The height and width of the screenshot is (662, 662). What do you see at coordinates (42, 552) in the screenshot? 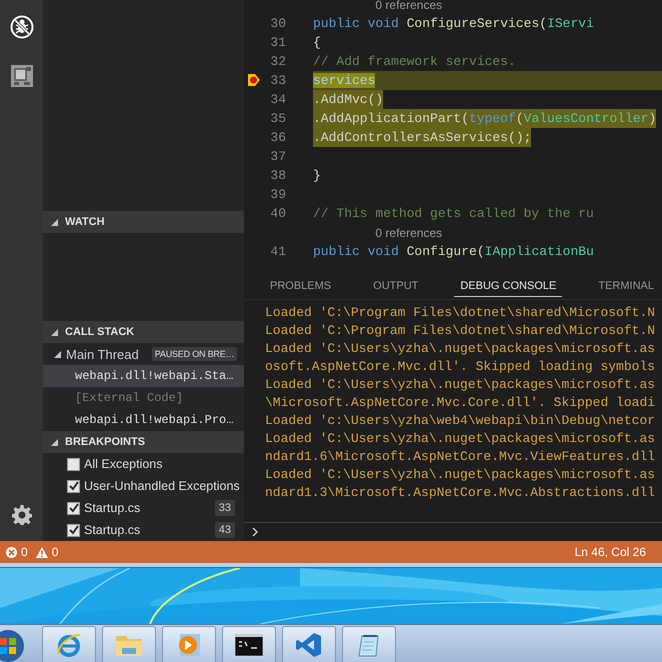
I see `warning-icon` at bounding box center [42, 552].